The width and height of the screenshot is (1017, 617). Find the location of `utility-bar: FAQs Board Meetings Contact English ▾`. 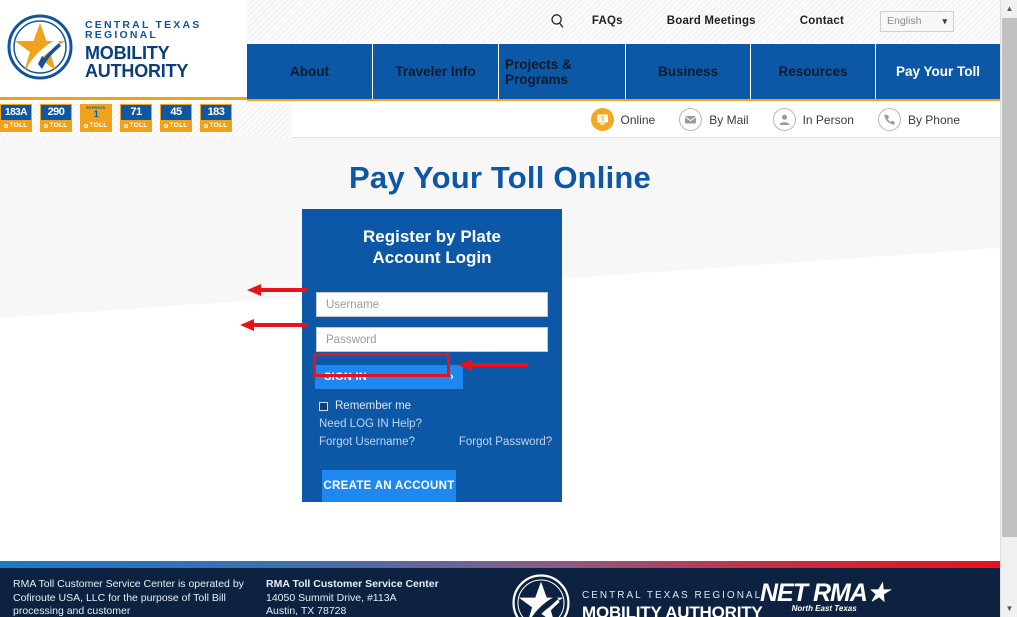

utility-bar: FAQs Board Meetings Contact English ▾ is located at coordinates (623, 21).